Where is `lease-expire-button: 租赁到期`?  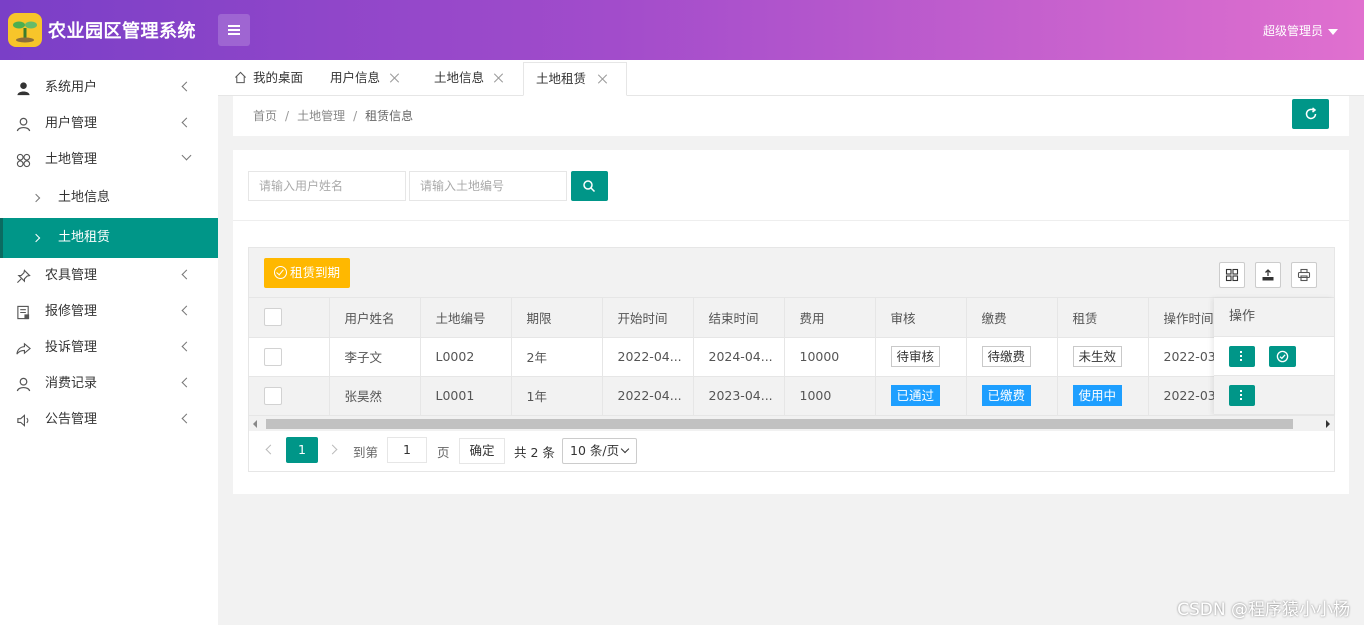 lease-expire-button: 租赁到期 is located at coordinates (307, 273).